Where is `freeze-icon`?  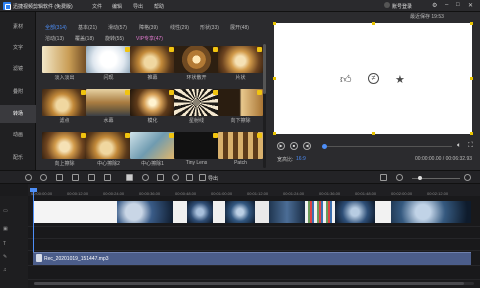 freeze-icon is located at coordinates (160, 177).